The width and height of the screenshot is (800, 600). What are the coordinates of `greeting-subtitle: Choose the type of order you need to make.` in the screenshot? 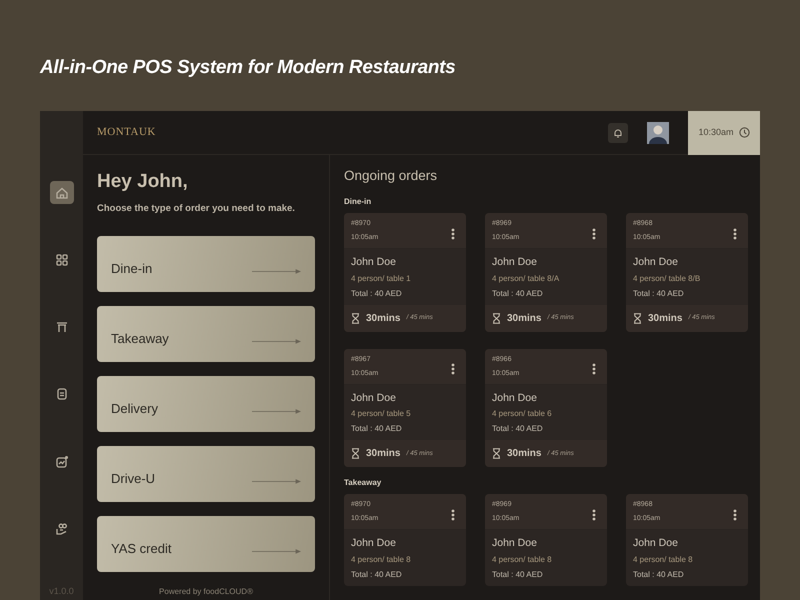 It's located at (196, 209).